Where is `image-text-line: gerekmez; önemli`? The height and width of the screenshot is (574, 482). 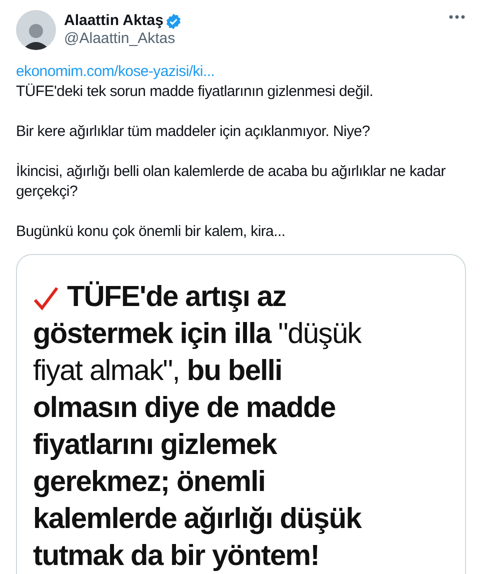
image-text-line: gerekmez; önemli is located at coordinates (149, 482).